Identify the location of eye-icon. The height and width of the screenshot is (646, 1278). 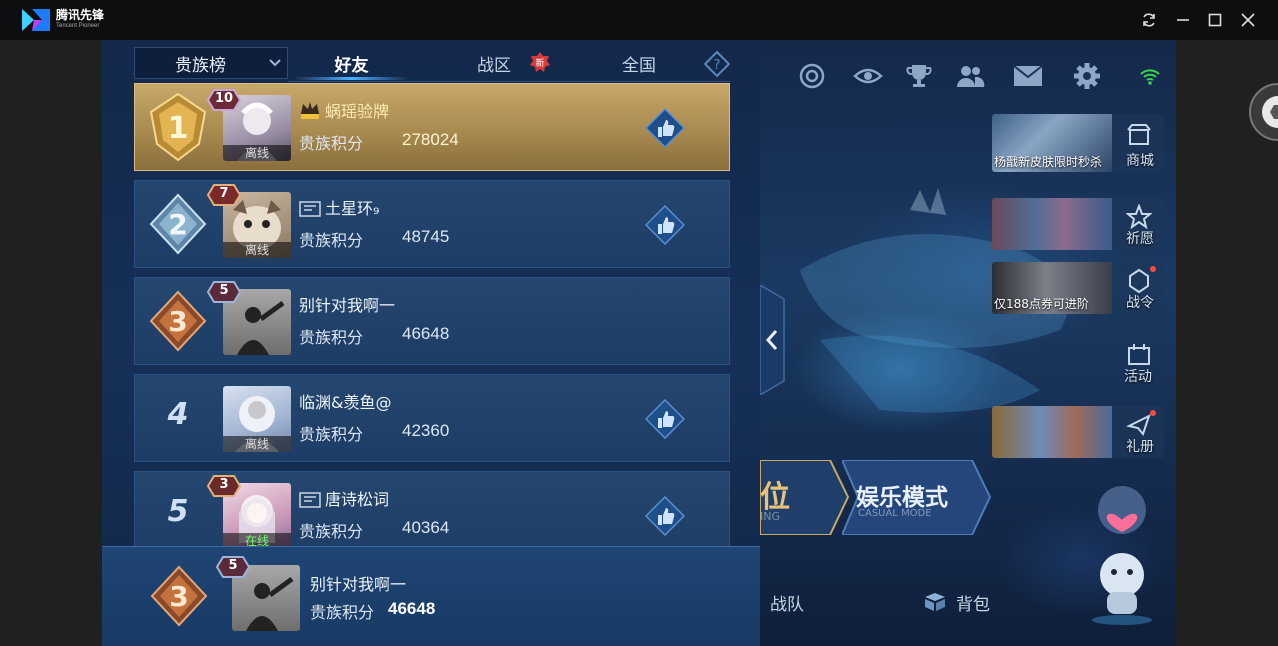
(868, 76).